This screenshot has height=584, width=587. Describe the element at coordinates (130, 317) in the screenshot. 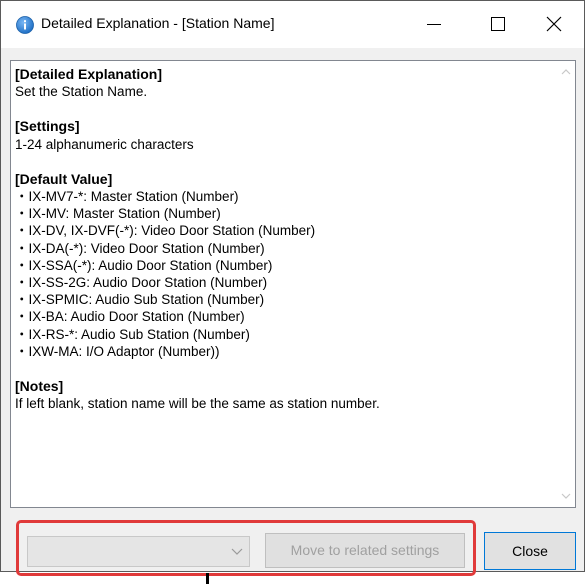

I see `text-line: ・IX-BA: Audio Door Station (Number)` at that location.